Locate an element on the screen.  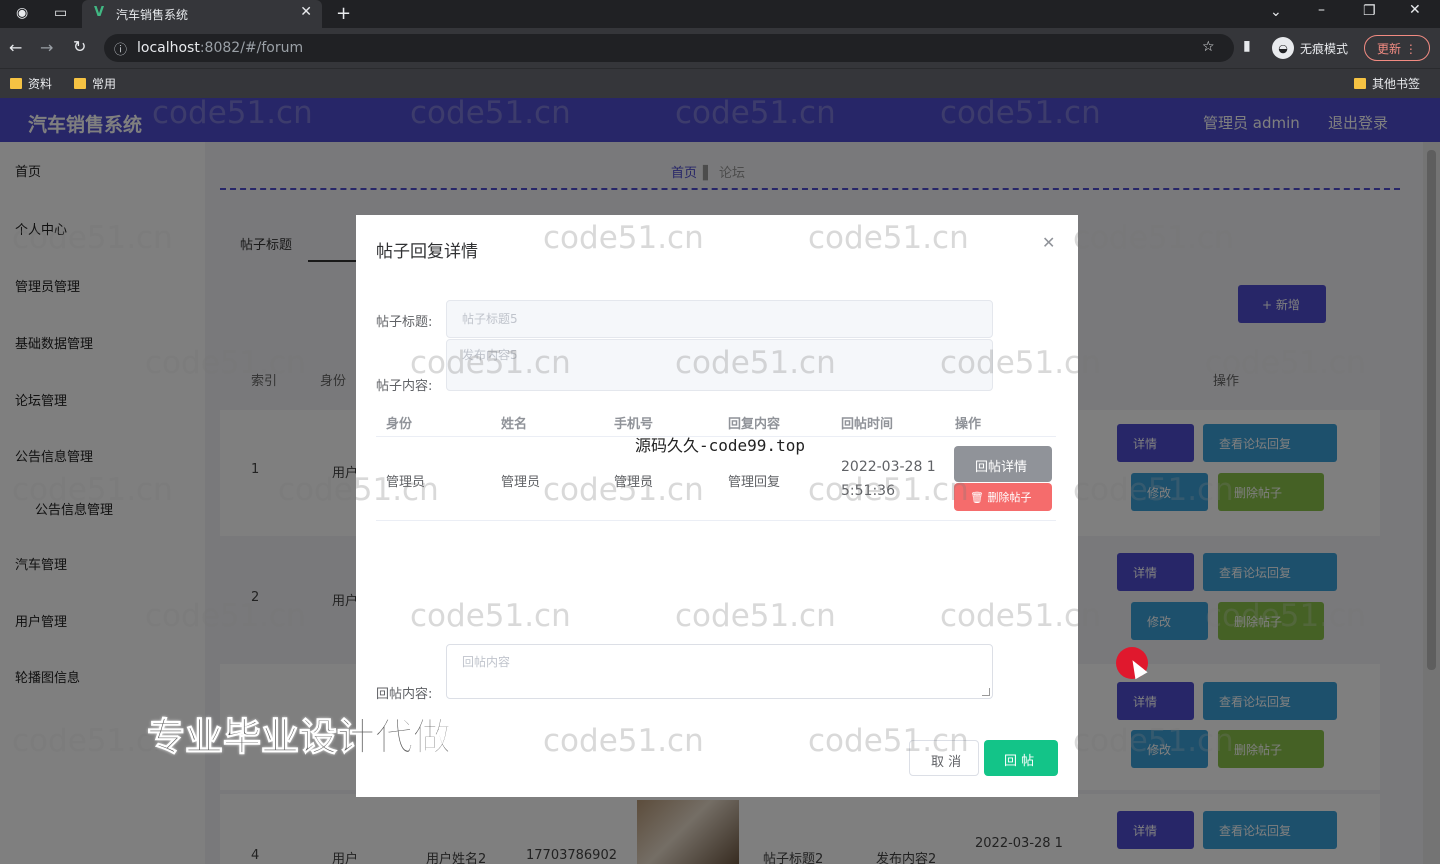
column-header: 操作 is located at coordinates (968, 424).